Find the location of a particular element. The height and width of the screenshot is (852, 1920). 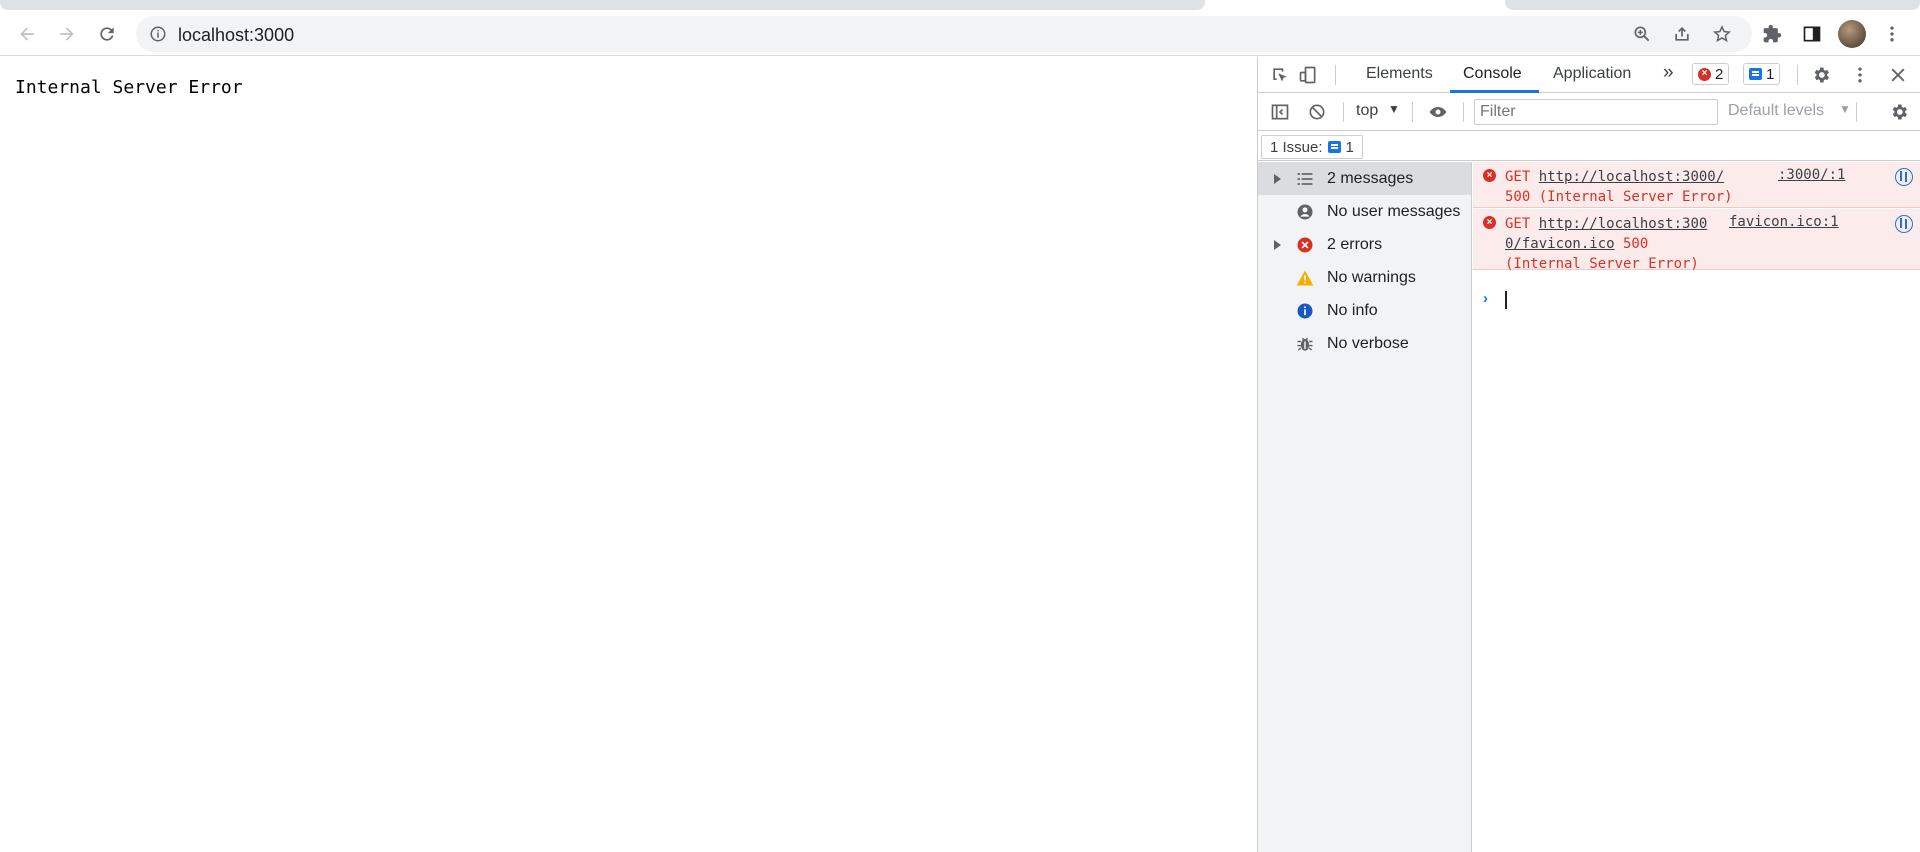

error-status: 500 is located at coordinates (1631, 244).